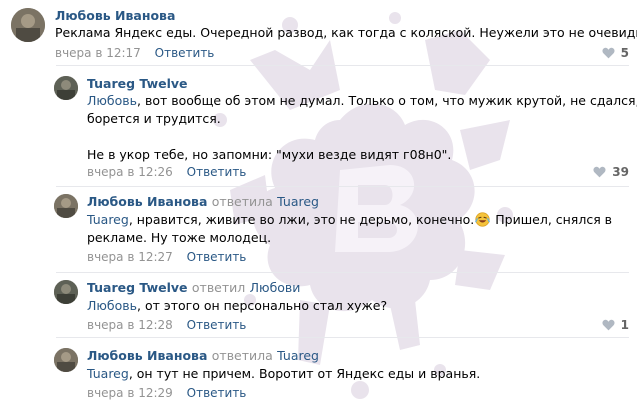  Describe the element at coordinates (615, 53) in the screenshot. I see `like-button: 5` at that location.